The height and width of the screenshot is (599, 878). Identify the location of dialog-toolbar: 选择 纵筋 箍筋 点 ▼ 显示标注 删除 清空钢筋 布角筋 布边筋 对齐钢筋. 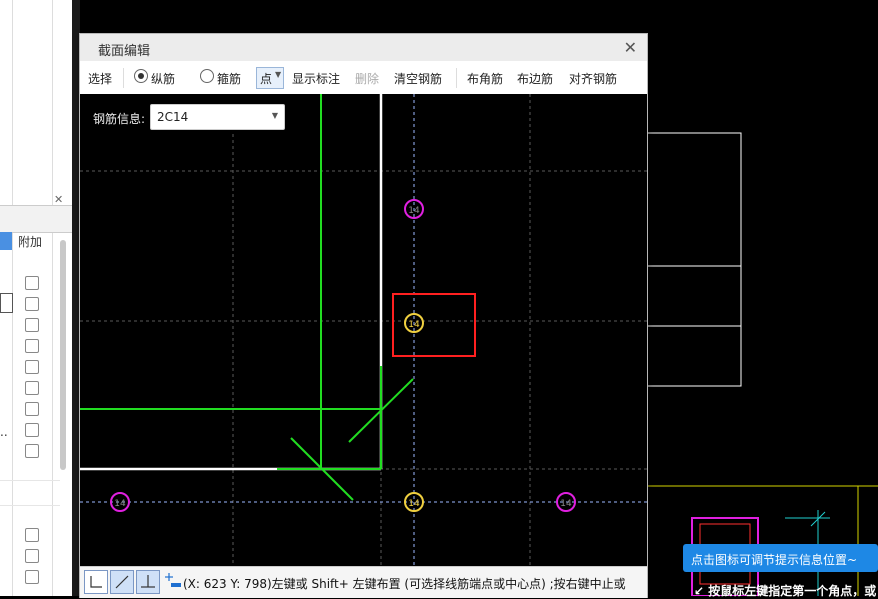
(363, 78).